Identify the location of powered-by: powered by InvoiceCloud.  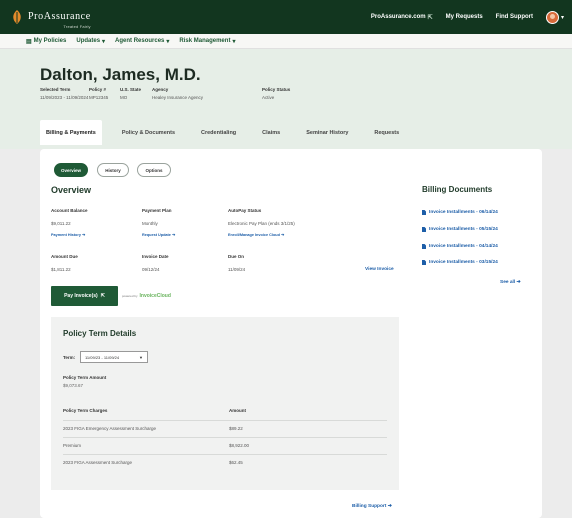
(146, 296).